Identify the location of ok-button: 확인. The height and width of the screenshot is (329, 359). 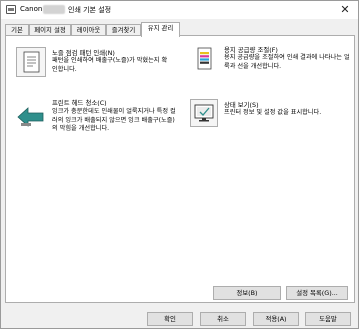
(170, 319).